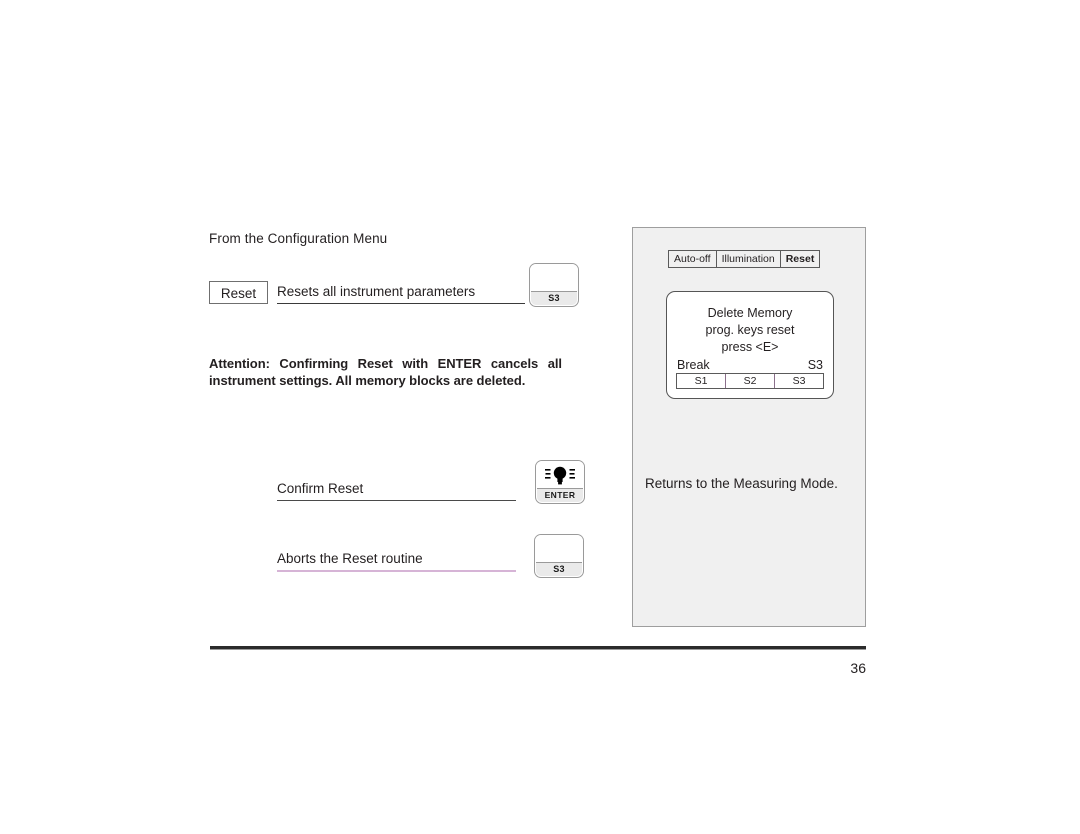  What do you see at coordinates (750, 365) in the screenshot?
I see `lcd-status-row: Break S3` at bounding box center [750, 365].